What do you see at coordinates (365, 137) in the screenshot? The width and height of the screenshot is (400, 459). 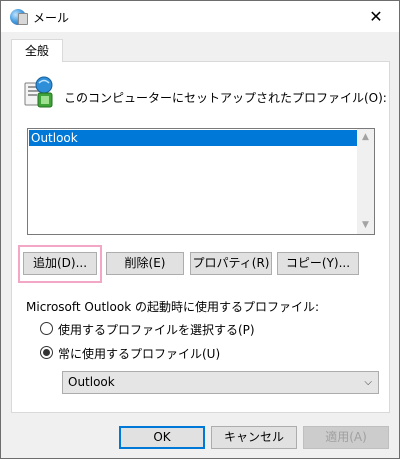 I see `scroll-up-icon: ▲` at bounding box center [365, 137].